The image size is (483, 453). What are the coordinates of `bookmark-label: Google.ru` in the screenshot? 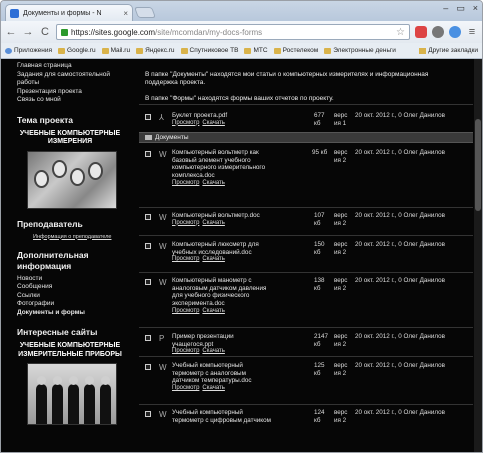 It's located at (81, 50).